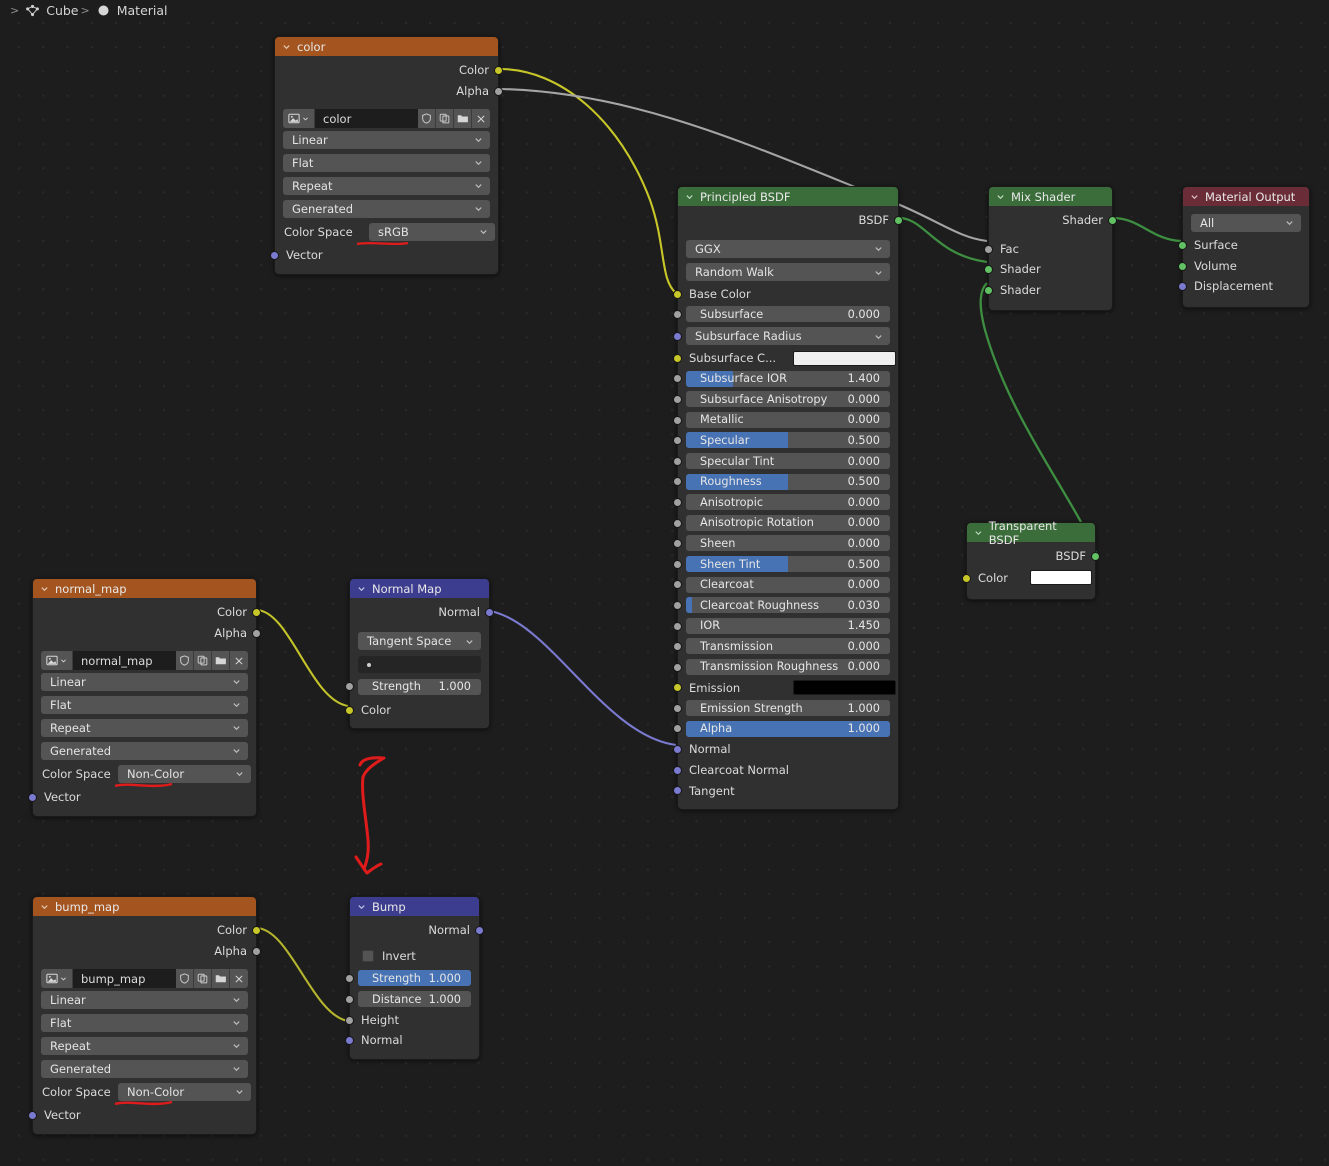  I want to click on socket-in-distance, so click(349, 999).